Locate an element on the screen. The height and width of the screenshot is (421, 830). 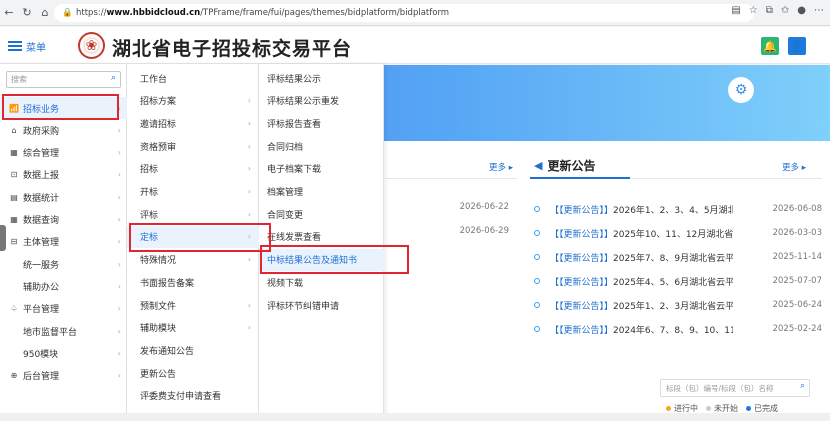
submenu3-item: 在线发票查看 is located at coordinates (321, 237).